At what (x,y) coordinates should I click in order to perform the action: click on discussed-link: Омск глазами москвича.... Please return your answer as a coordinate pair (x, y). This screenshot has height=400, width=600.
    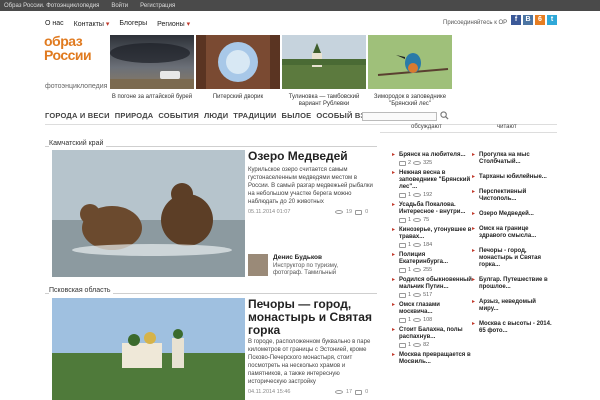
    Looking at the image, I should click on (432, 309).